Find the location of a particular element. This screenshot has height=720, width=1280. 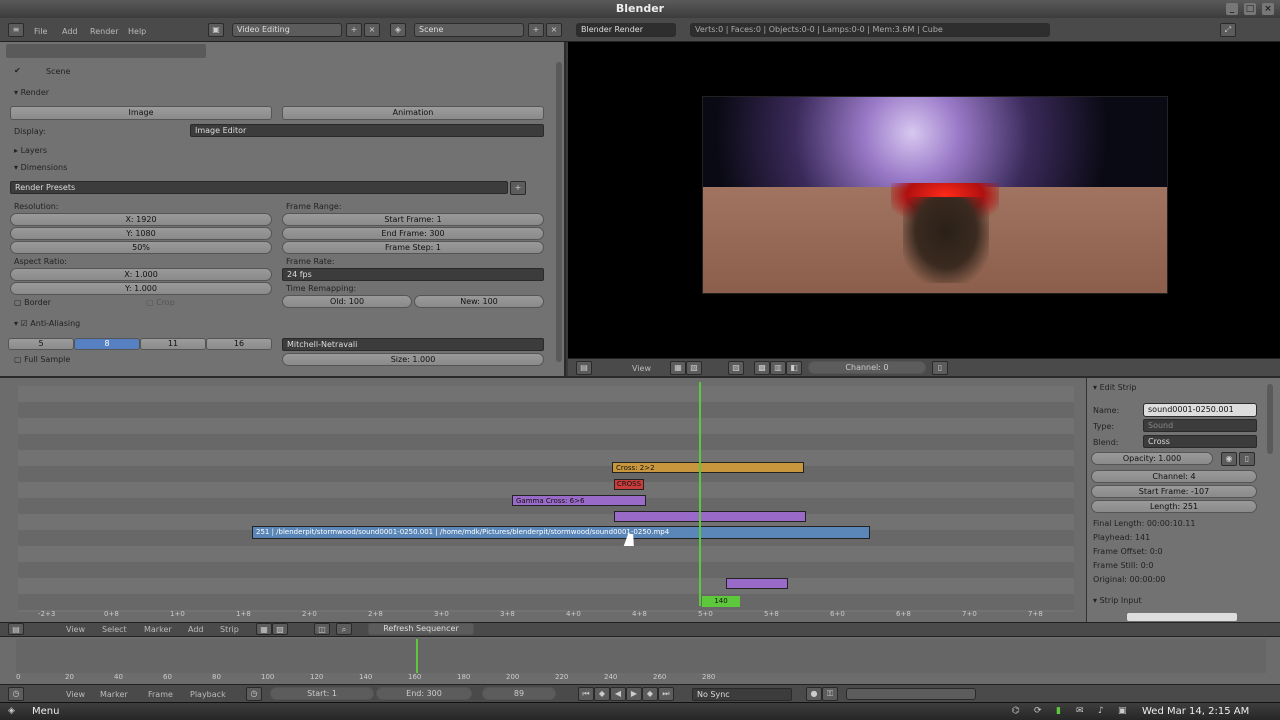

network-icon: ⌬ is located at coordinates (1016, 711).